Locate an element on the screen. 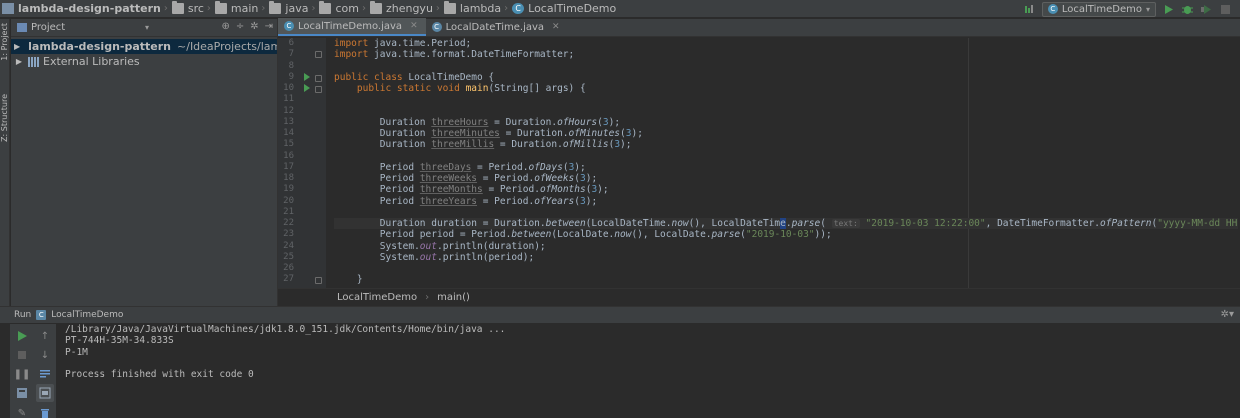  run-configuration-select: C LocalTimeDemo ▾ is located at coordinates (1098, 9).